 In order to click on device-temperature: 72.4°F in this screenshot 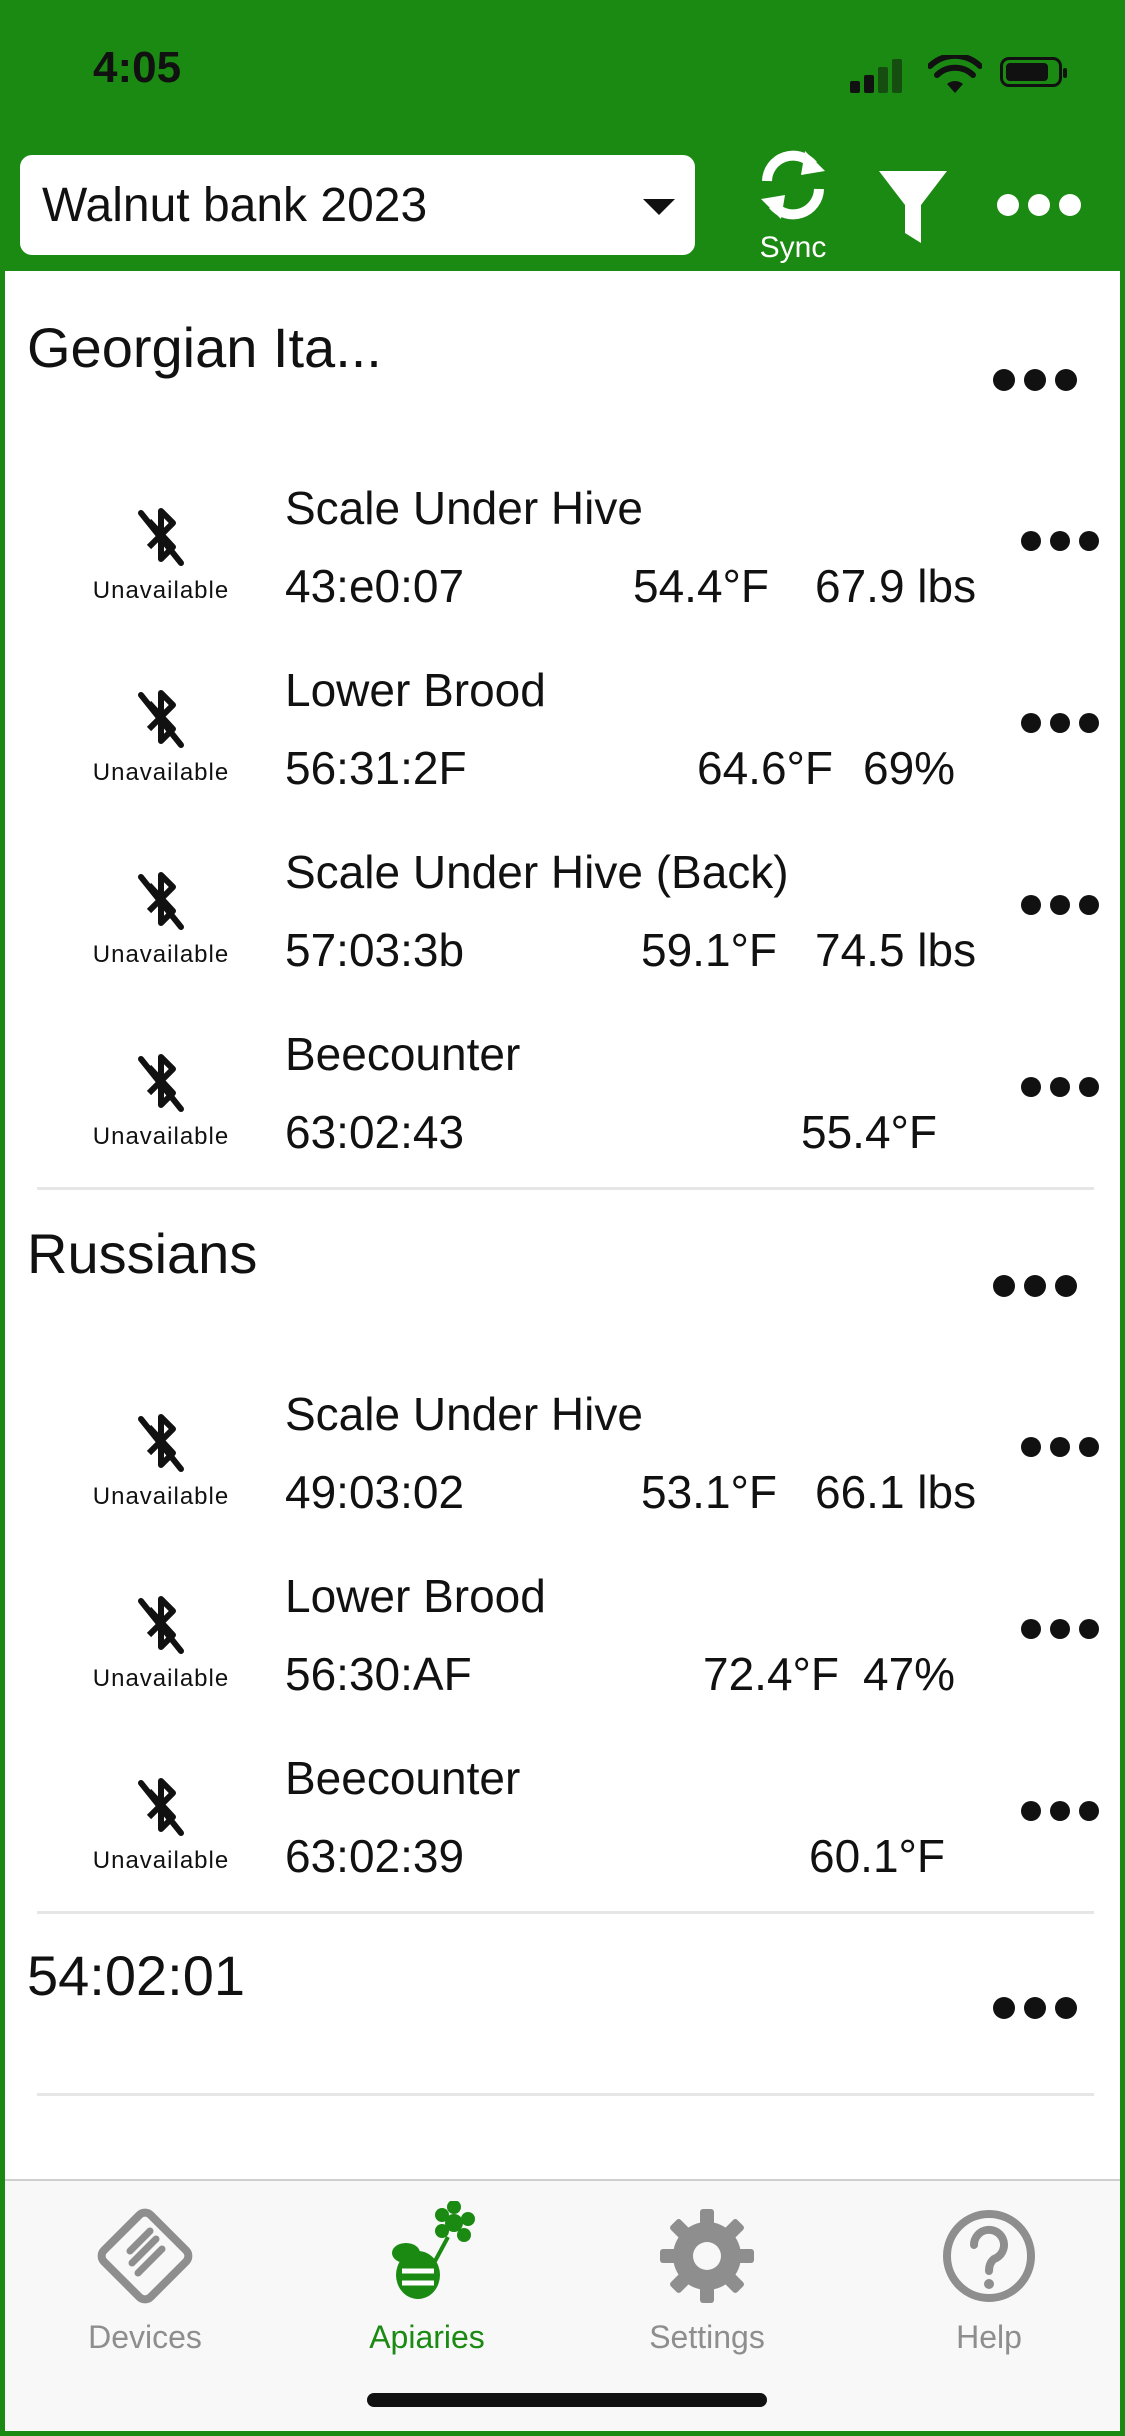, I will do `click(771, 1674)`.